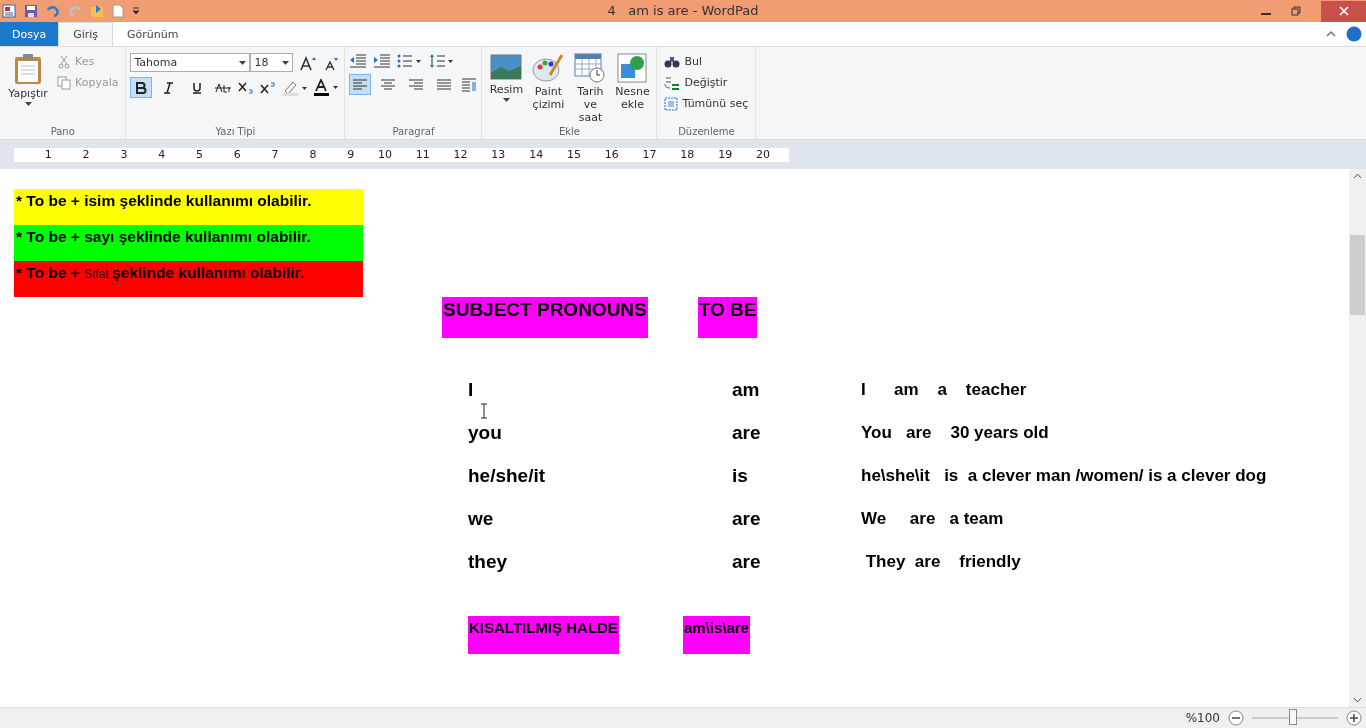 This screenshot has height=728, width=1366. What do you see at coordinates (955, 433) in the screenshot?
I see `example-sentence: You are 30 years old` at bounding box center [955, 433].